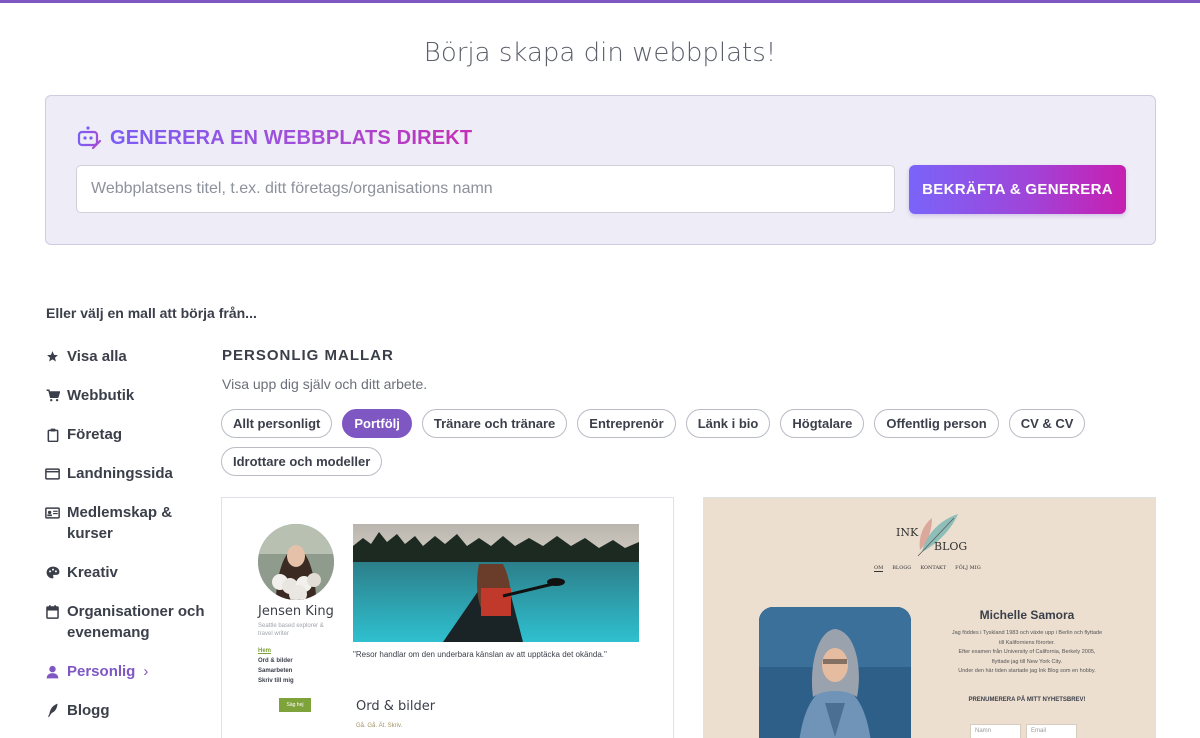  I want to click on sidebar-item-label: Visa alla, so click(97, 356).